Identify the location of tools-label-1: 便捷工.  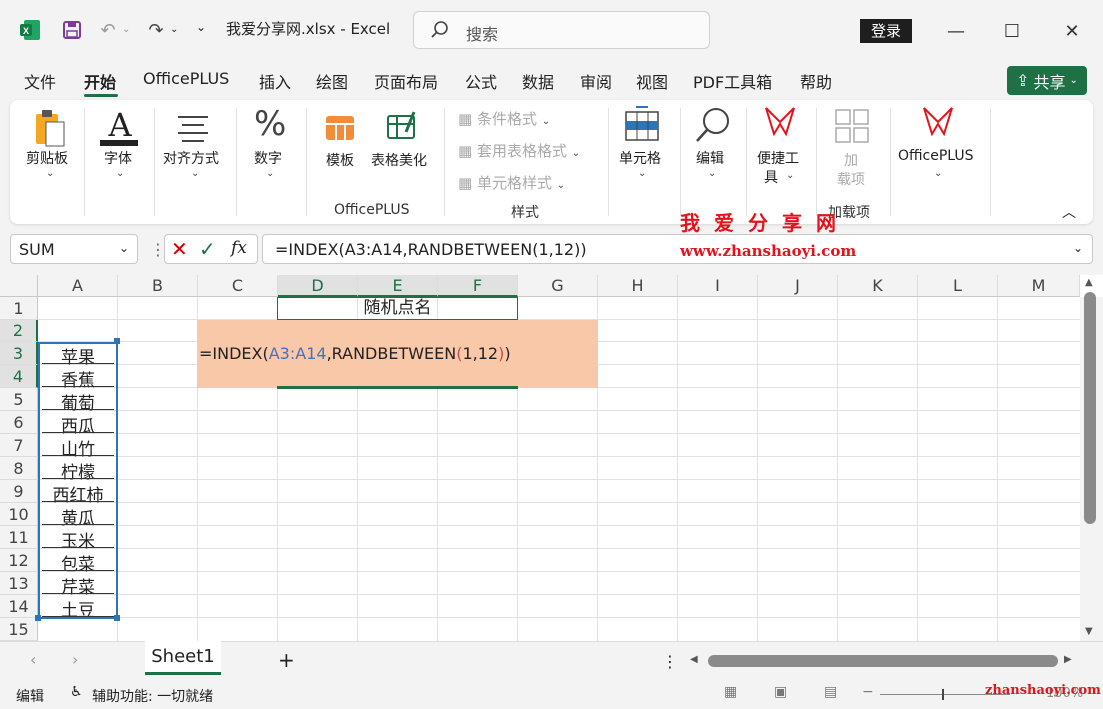
(778, 158).